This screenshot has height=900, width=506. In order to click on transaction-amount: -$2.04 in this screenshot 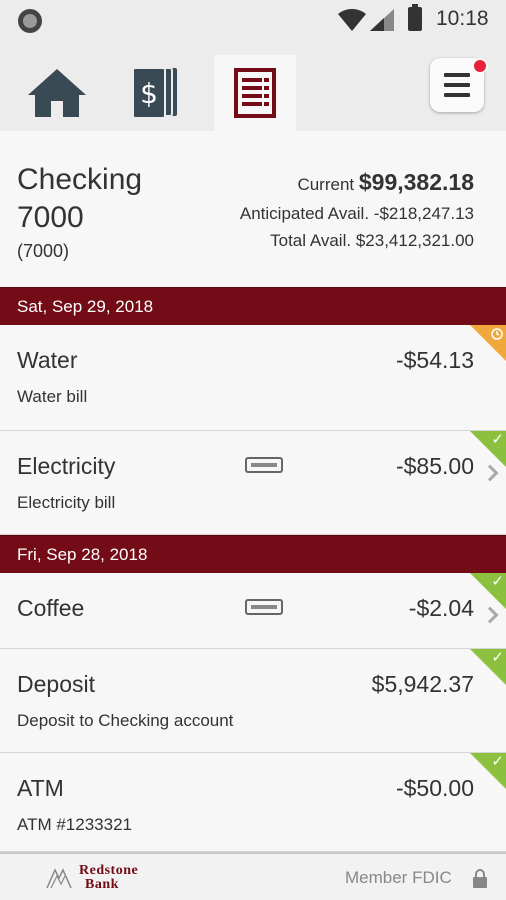, I will do `click(441, 608)`.